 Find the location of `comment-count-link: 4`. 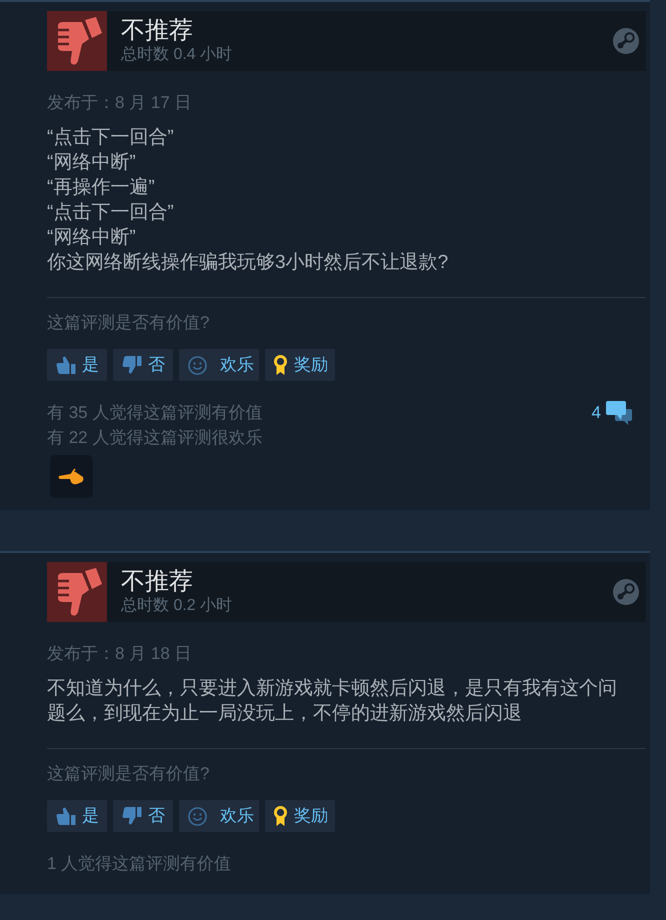

comment-count-link: 4 is located at coordinates (612, 412).